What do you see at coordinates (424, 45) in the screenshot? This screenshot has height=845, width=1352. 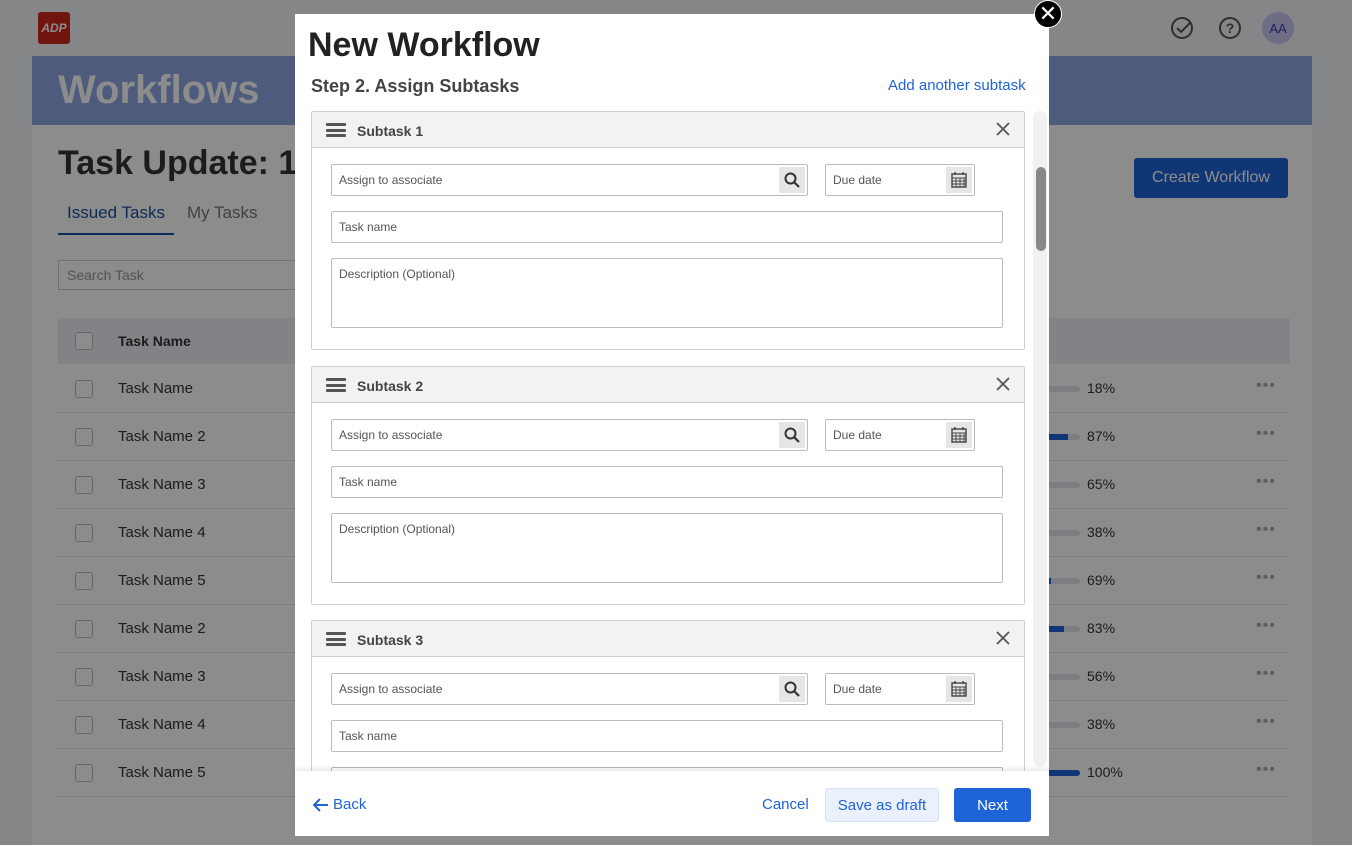 I see `modal-title: New Workflow` at bounding box center [424, 45].